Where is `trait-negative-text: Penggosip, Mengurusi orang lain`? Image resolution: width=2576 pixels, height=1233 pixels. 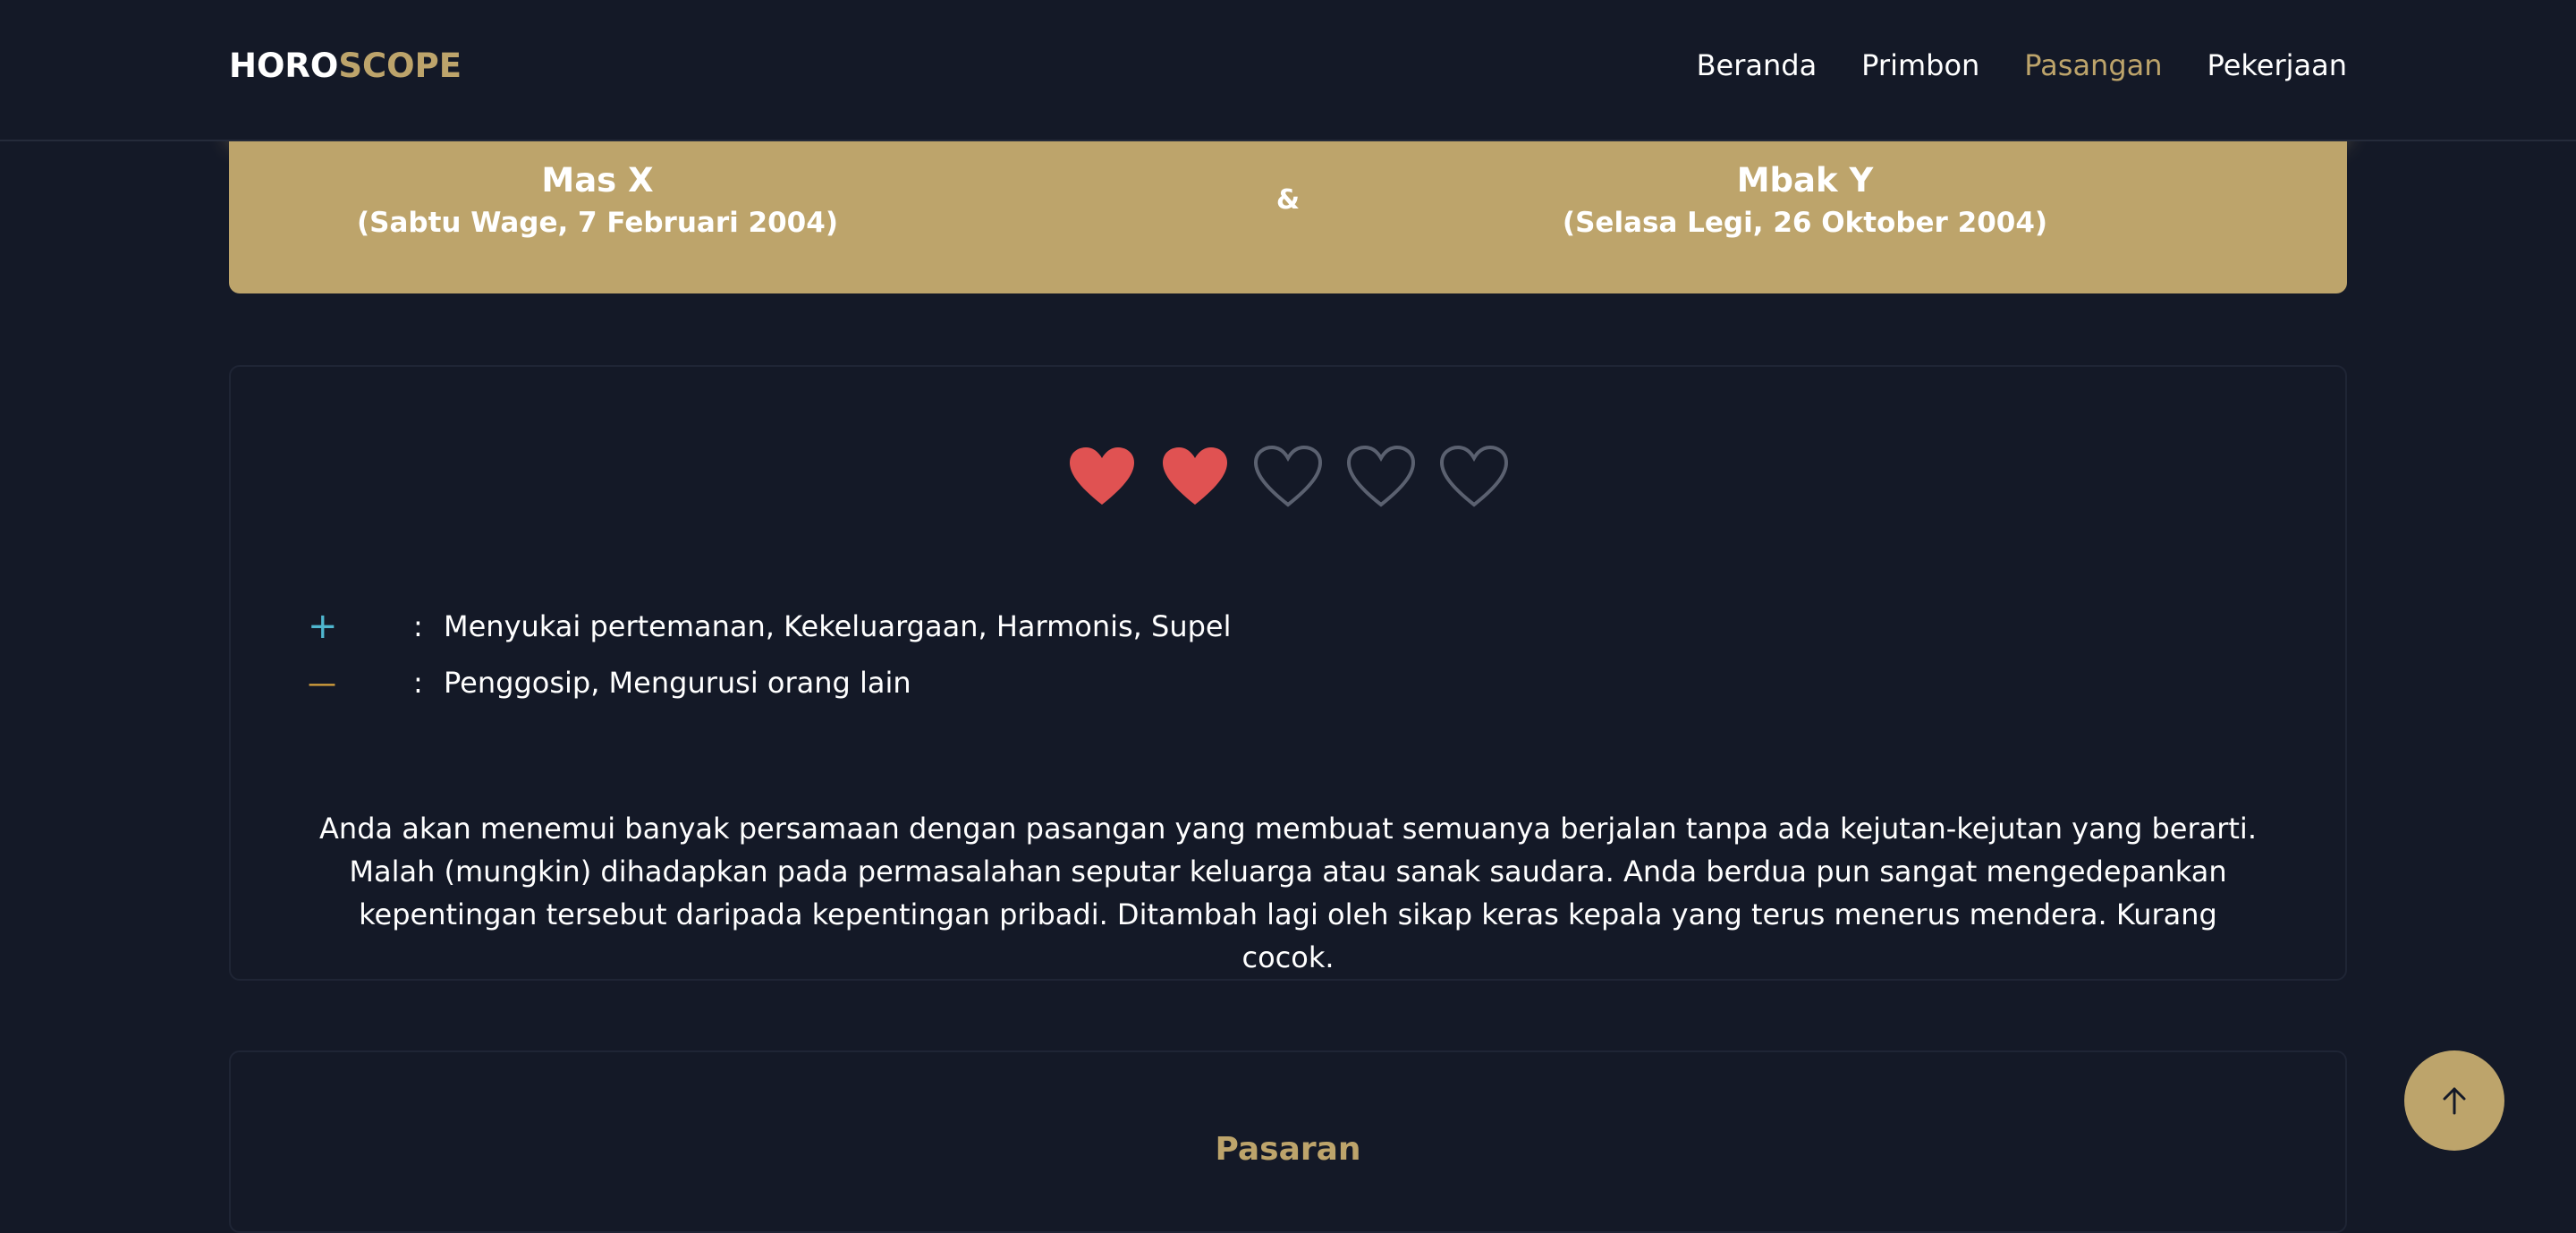 trait-negative-text: Penggosip, Mengurusi orang lain is located at coordinates (677, 682).